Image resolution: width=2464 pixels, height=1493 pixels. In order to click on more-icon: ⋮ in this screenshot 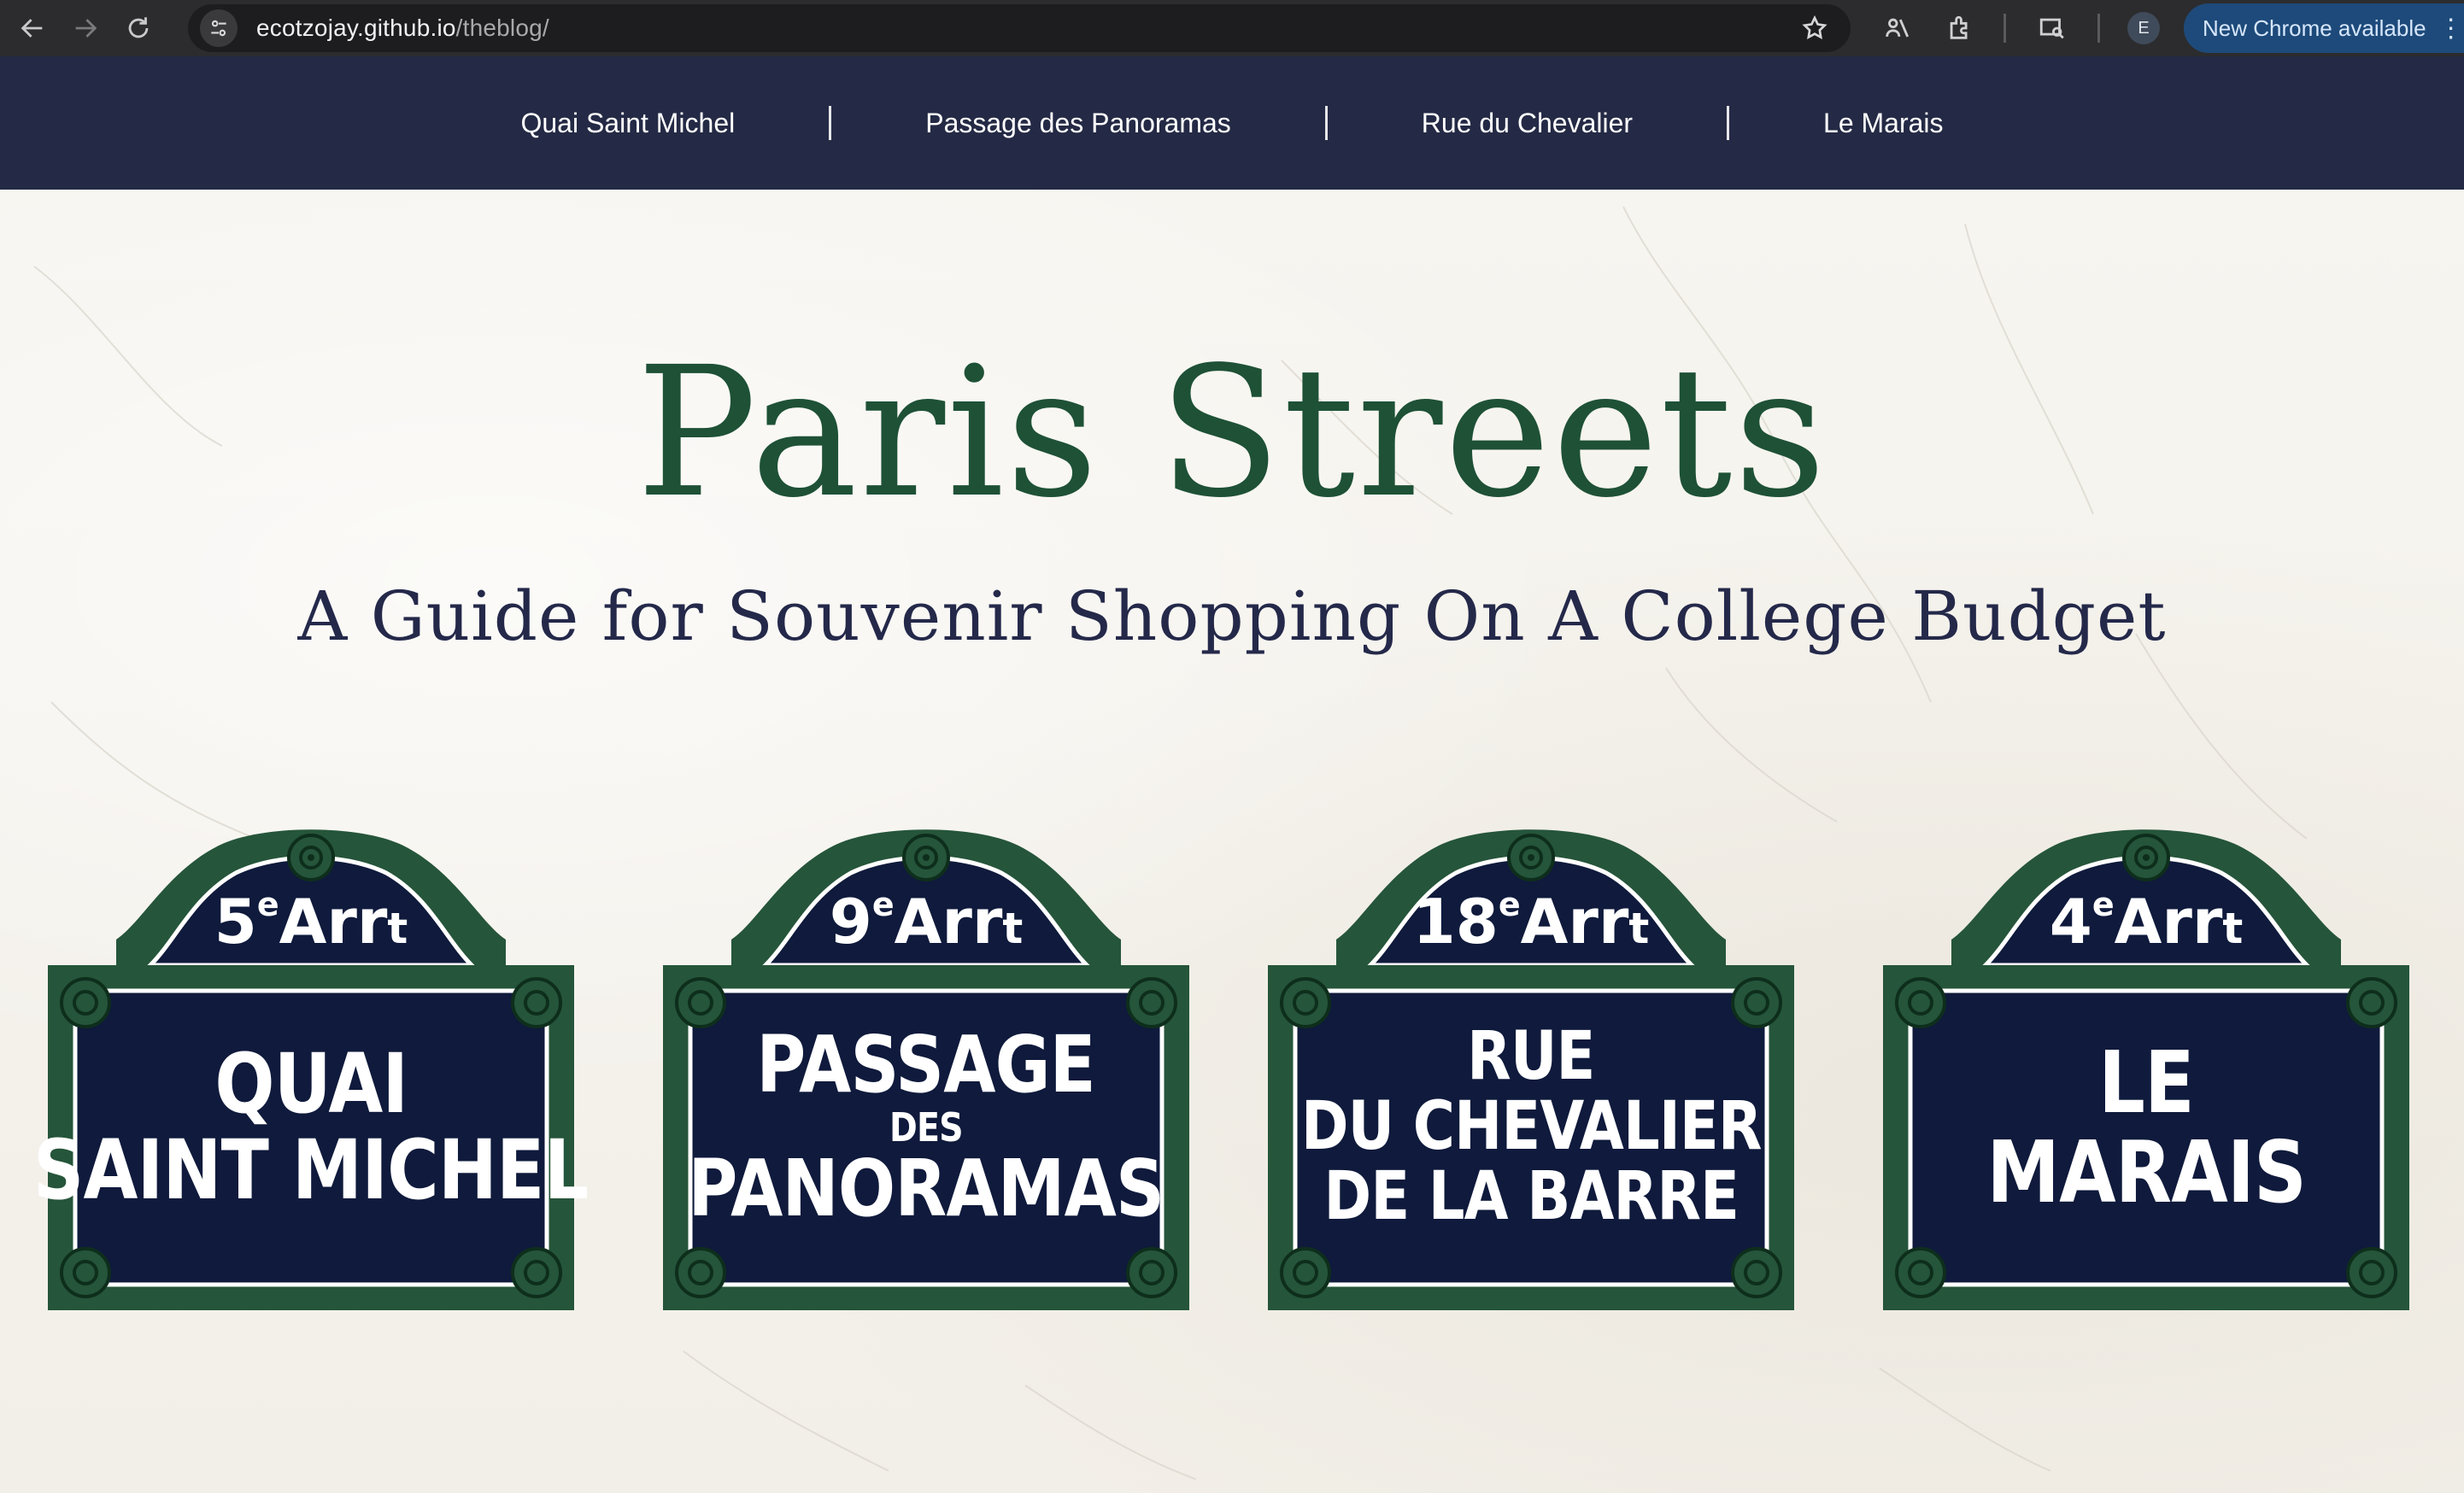, I will do `click(2451, 28)`.